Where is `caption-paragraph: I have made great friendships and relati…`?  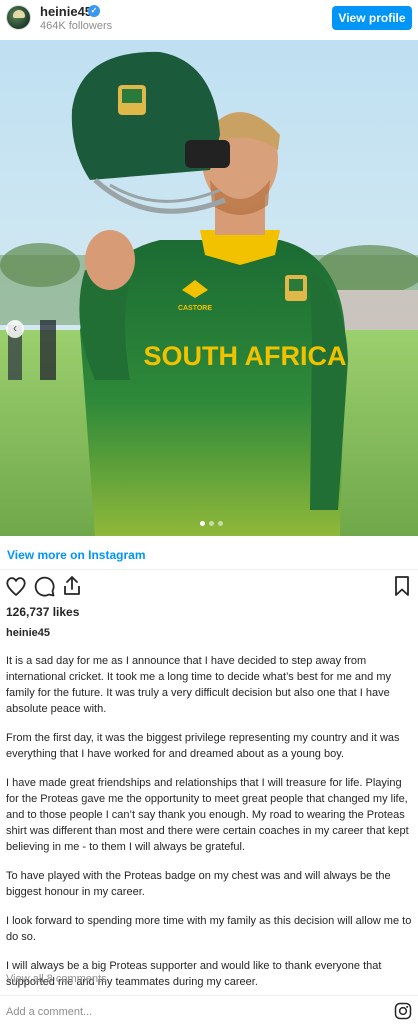 caption-paragraph: I have made great friendships and relati… is located at coordinates (207, 815).